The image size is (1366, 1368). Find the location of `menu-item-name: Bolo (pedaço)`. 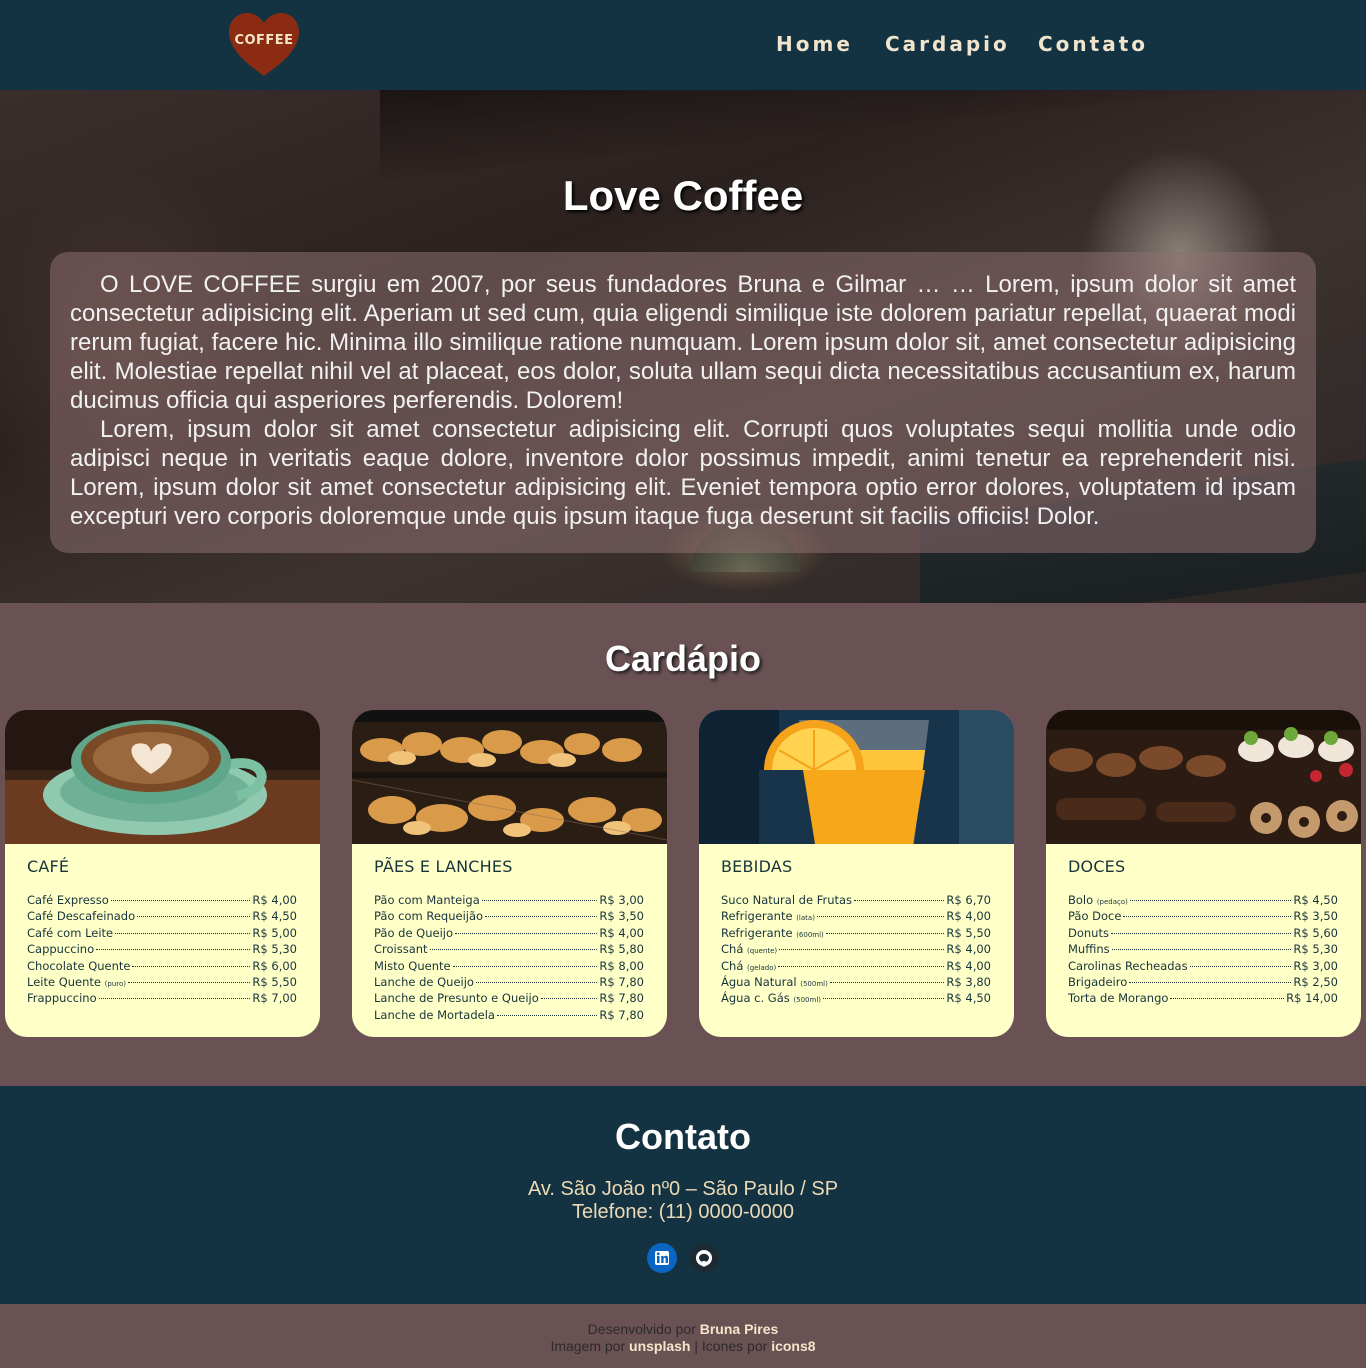

menu-item-name: Bolo (pedaço) is located at coordinates (1098, 900).